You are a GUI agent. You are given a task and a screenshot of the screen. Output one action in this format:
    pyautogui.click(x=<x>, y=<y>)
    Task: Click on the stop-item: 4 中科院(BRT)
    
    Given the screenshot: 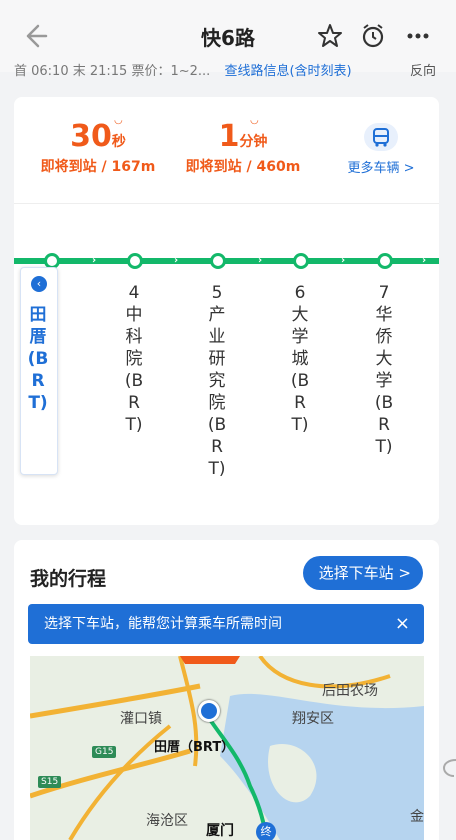 What is the action you would take?
    pyautogui.click(x=134, y=359)
    